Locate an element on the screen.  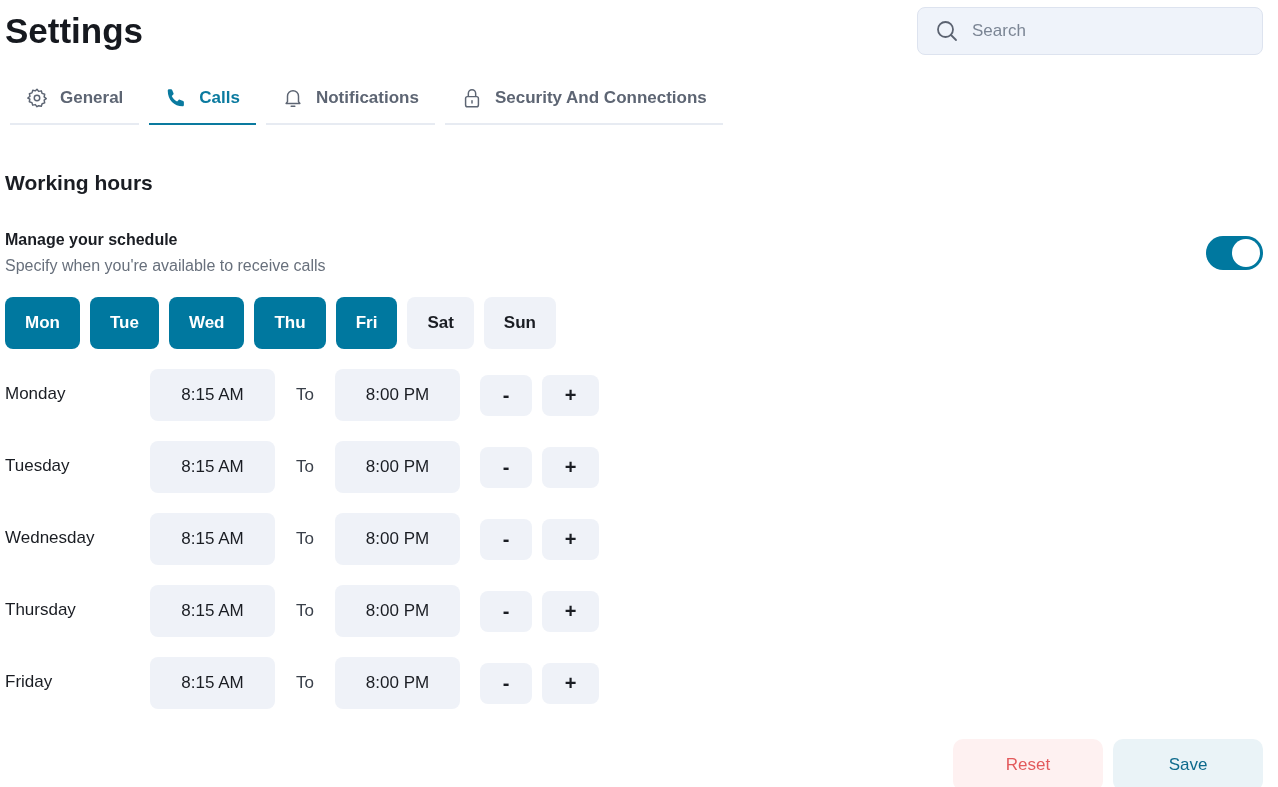
day-chip: Mon is located at coordinates (42, 323).